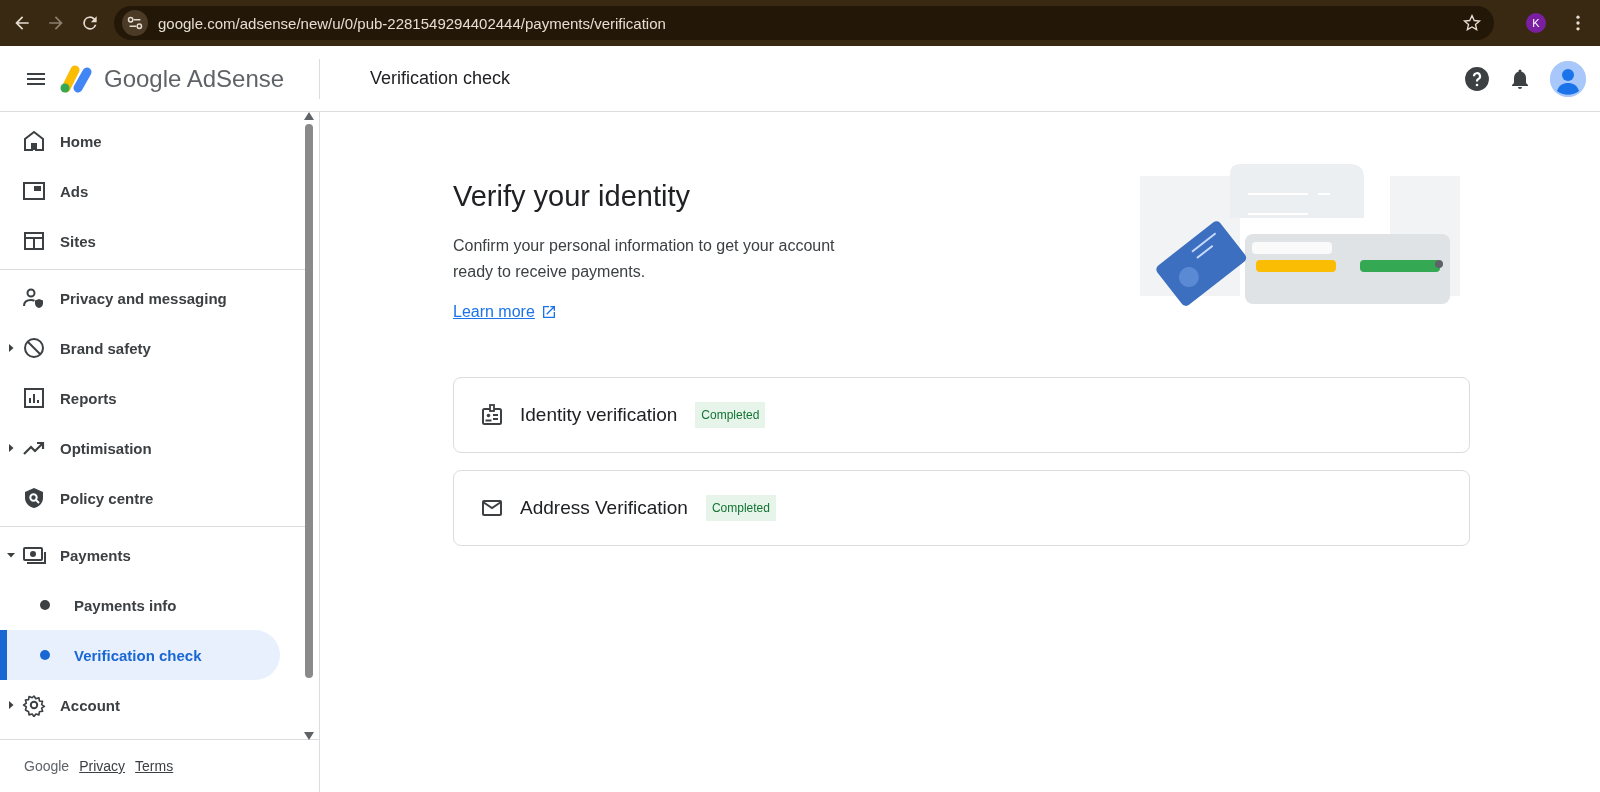 The width and height of the screenshot is (1600, 792). What do you see at coordinates (604, 508) in the screenshot?
I see `card-title: Address Verification` at bounding box center [604, 508].